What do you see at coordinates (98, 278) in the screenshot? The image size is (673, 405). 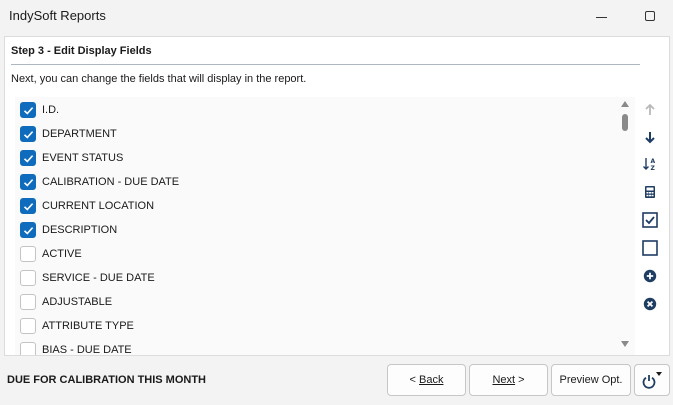 I see `field-label: SERVICE - DUE DATE` at bounding box center [98, 278].